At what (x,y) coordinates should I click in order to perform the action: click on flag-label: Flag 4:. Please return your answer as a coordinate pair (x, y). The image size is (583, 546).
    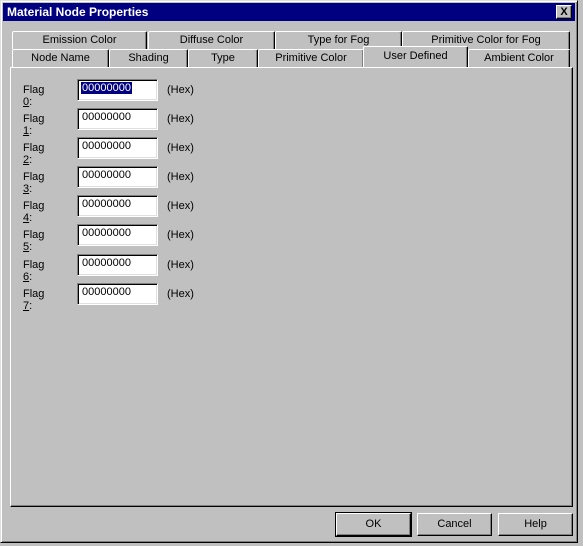
    Looking at the image, I should click on (33, 212).